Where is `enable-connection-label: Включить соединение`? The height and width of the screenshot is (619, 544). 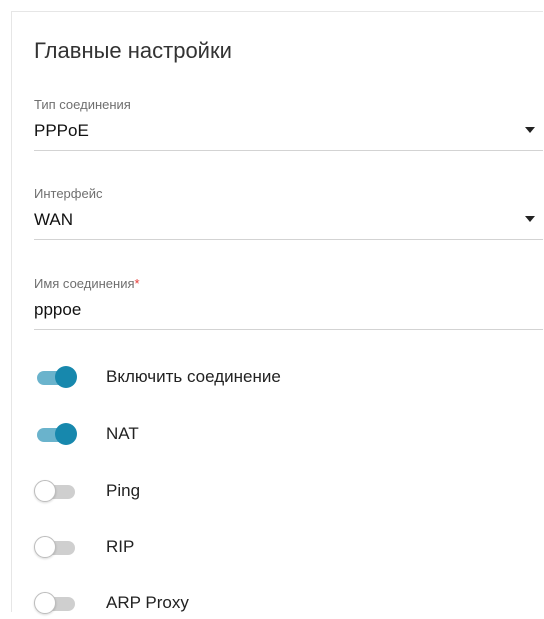
enable-connection-label: Включить соединение is located at coordinates (193, 376).